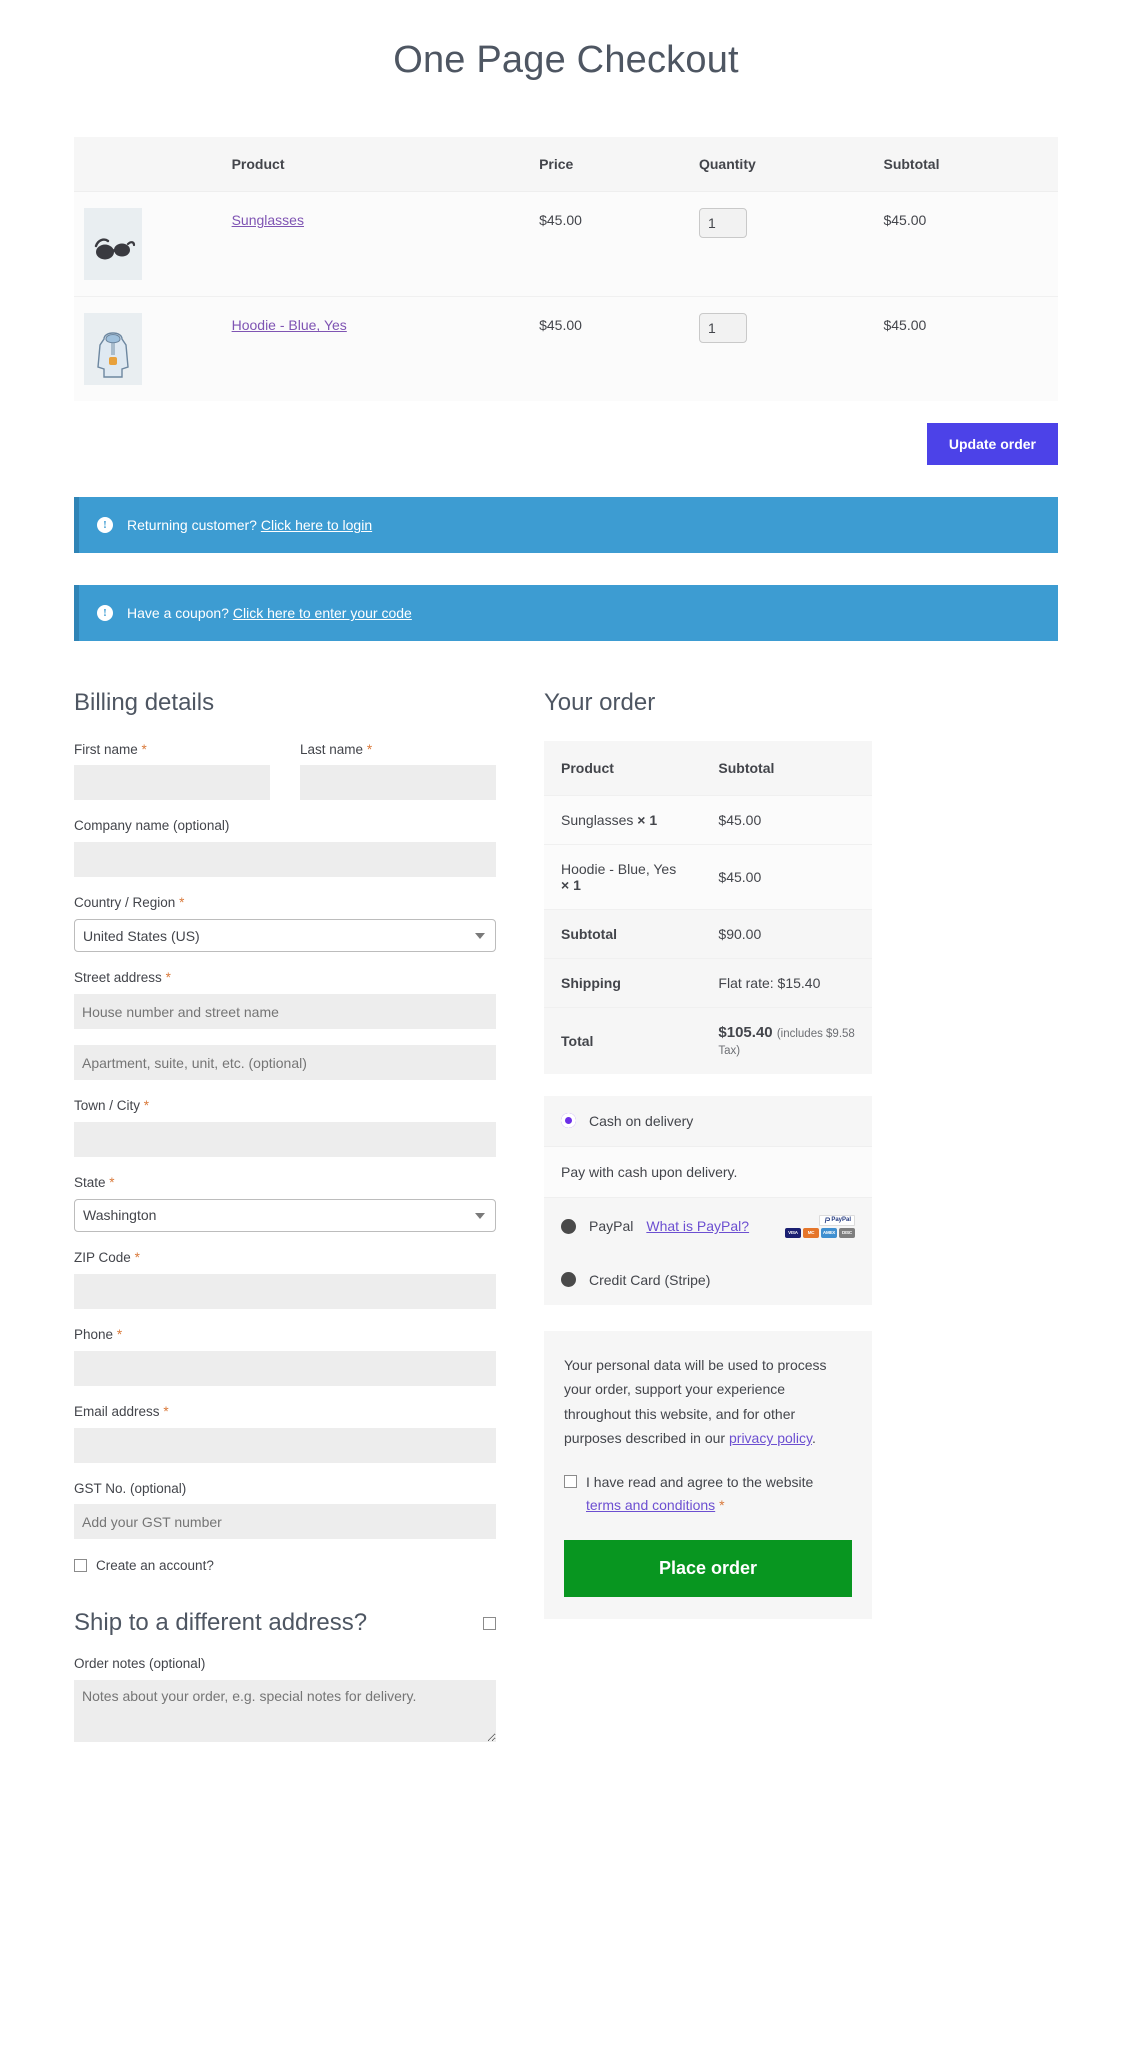 The image size is (1132, 2071). Describe the element at coordinates (105, 525) in the screenshot. I see `info-icon: !` at that location.